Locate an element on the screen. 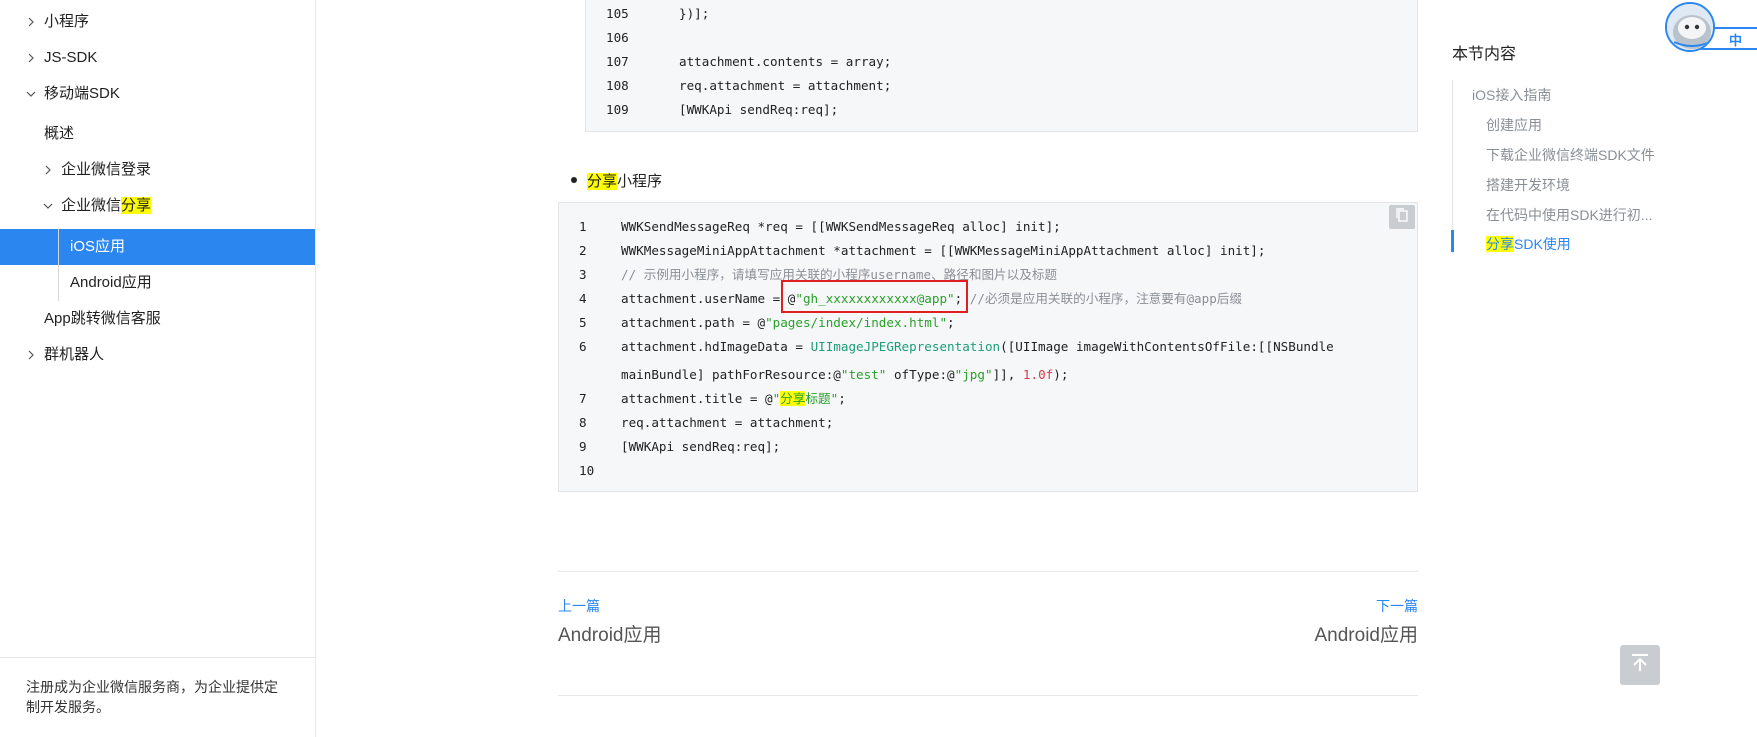  code-text: })]; is located at coordinates (694, 13).